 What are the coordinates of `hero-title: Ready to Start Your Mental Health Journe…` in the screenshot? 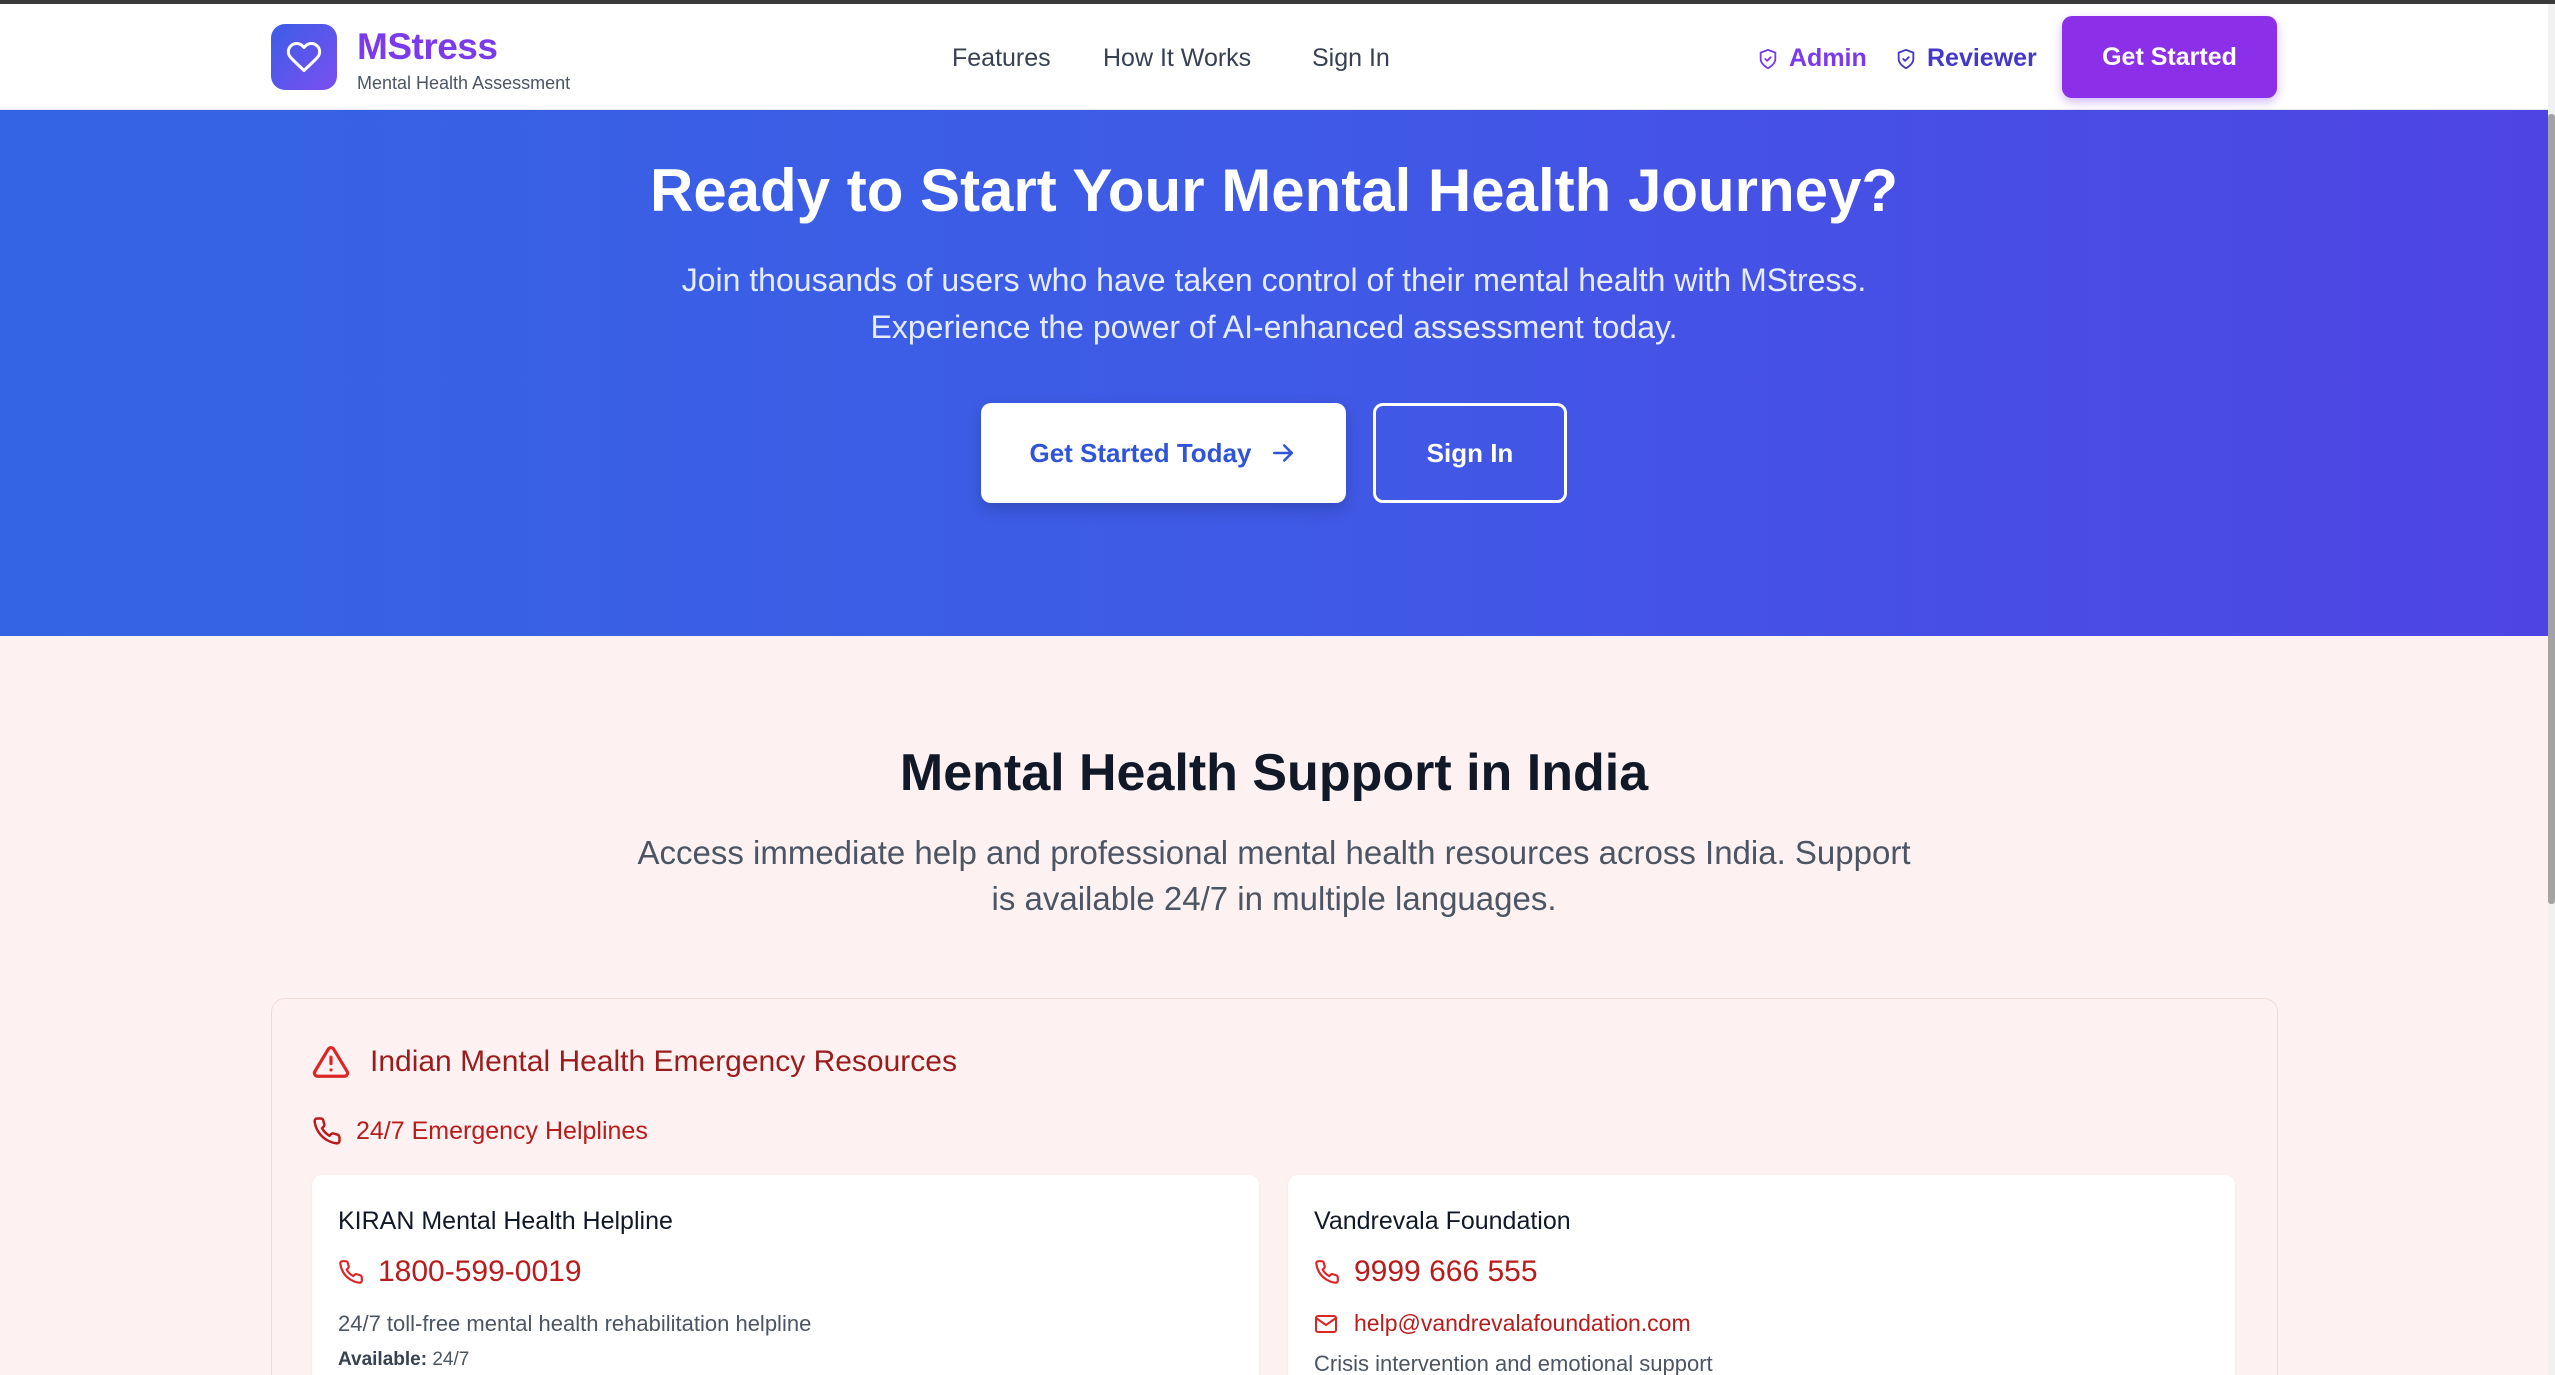 It's located at (1274, 190).